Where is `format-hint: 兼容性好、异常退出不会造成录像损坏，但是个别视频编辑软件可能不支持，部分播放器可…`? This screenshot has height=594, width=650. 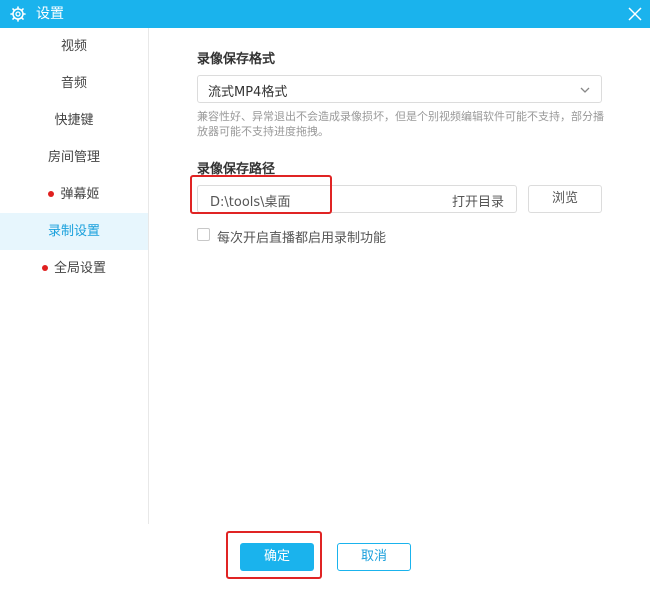
format-hint: 兼容性好、异常退出不会造成录像损坏，但是个别视频编辑软件可能不支持，部分播放器可… is located at coordinates (400, 124).